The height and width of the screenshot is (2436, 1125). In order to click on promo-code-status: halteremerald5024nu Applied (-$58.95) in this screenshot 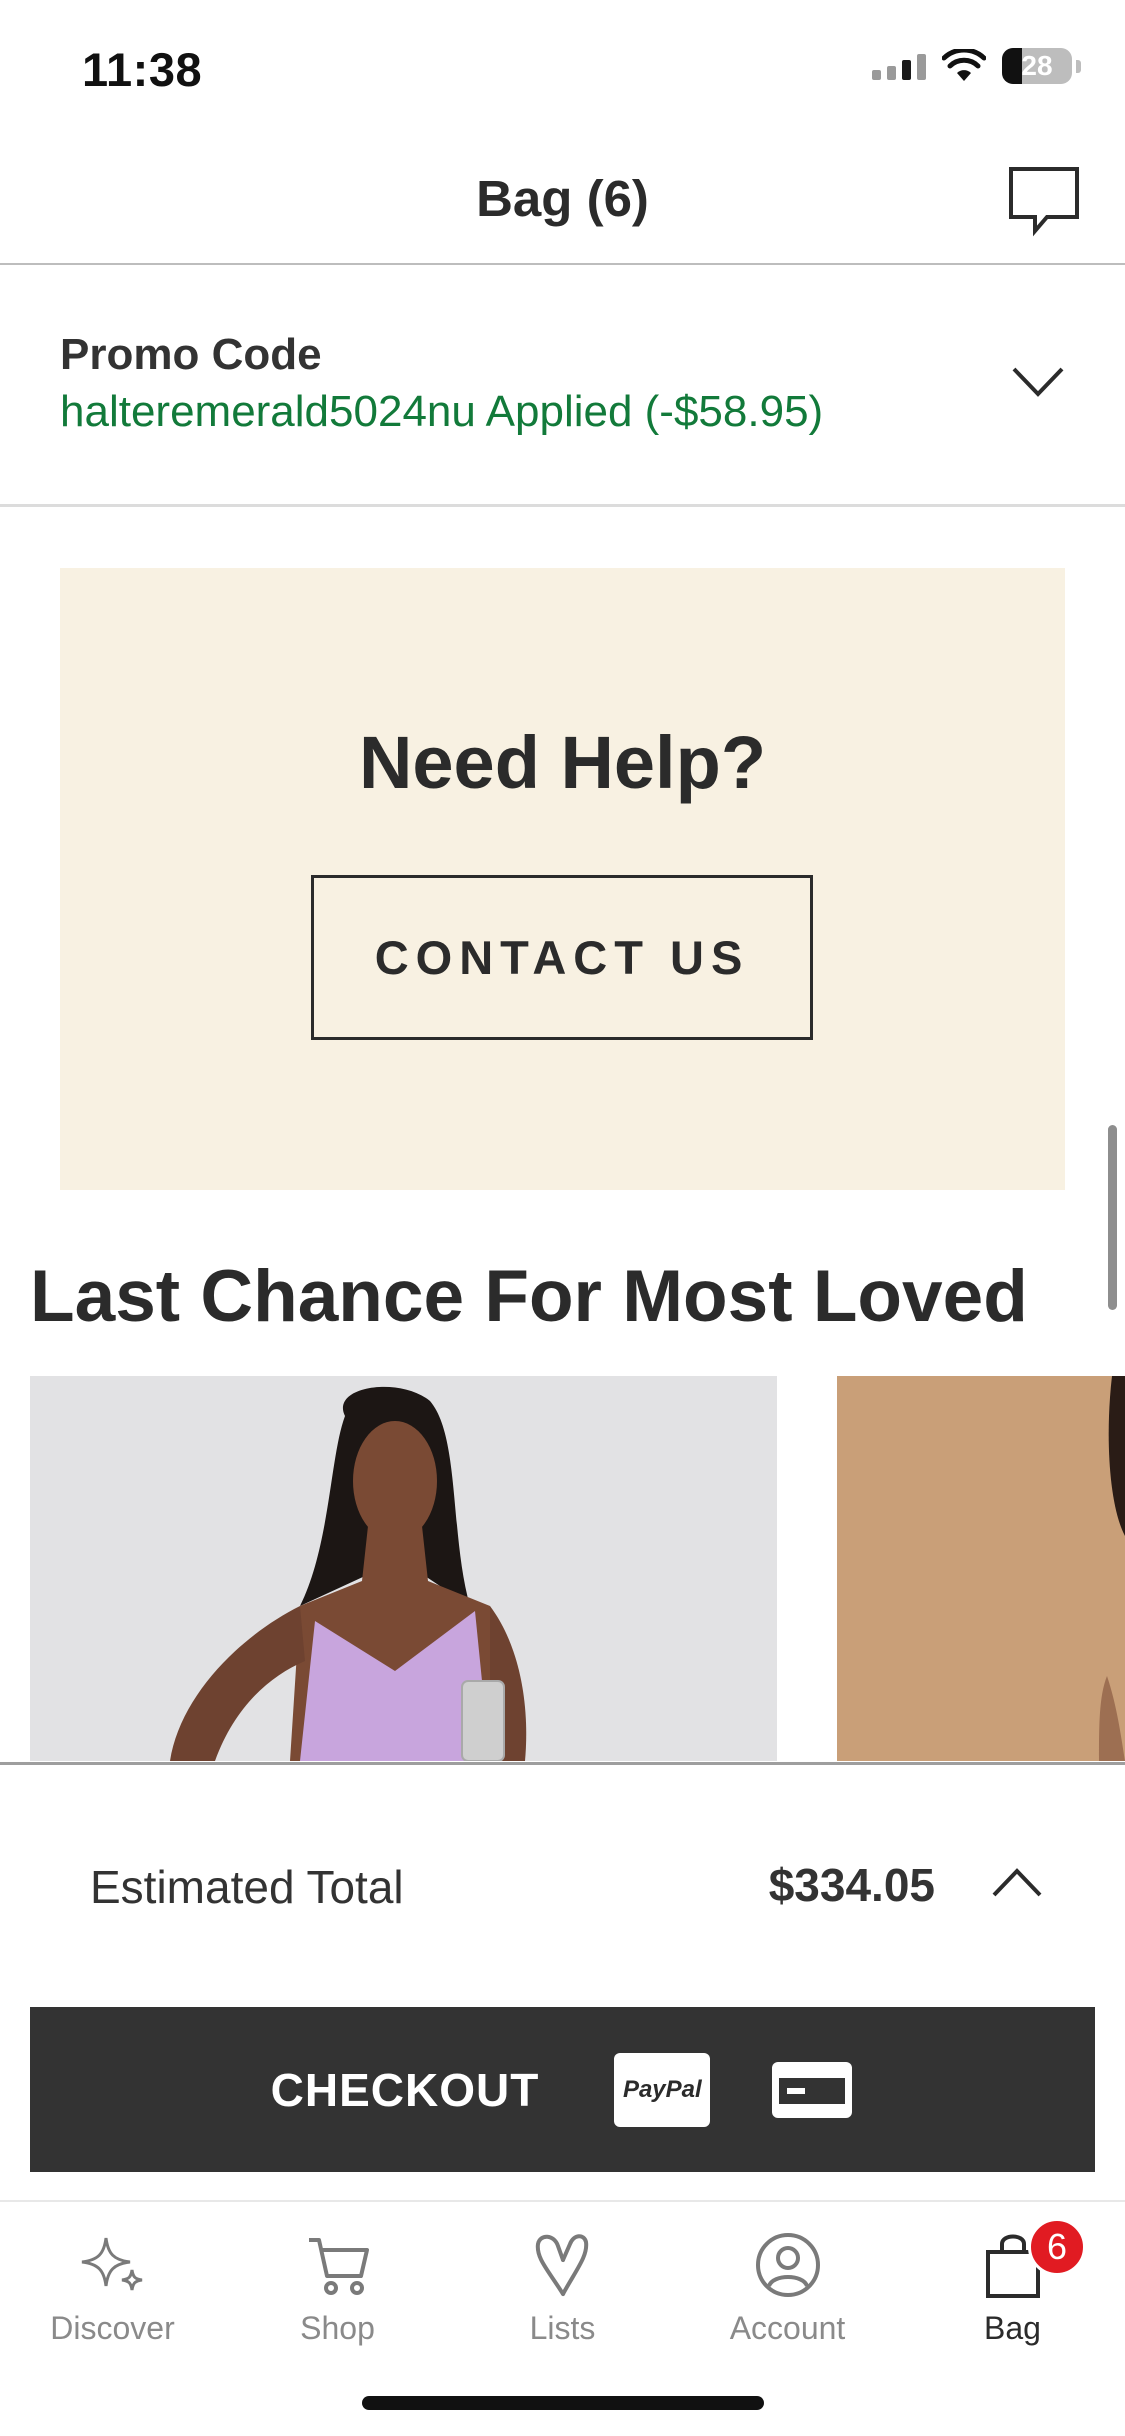, I will do `click(442, 411)`.